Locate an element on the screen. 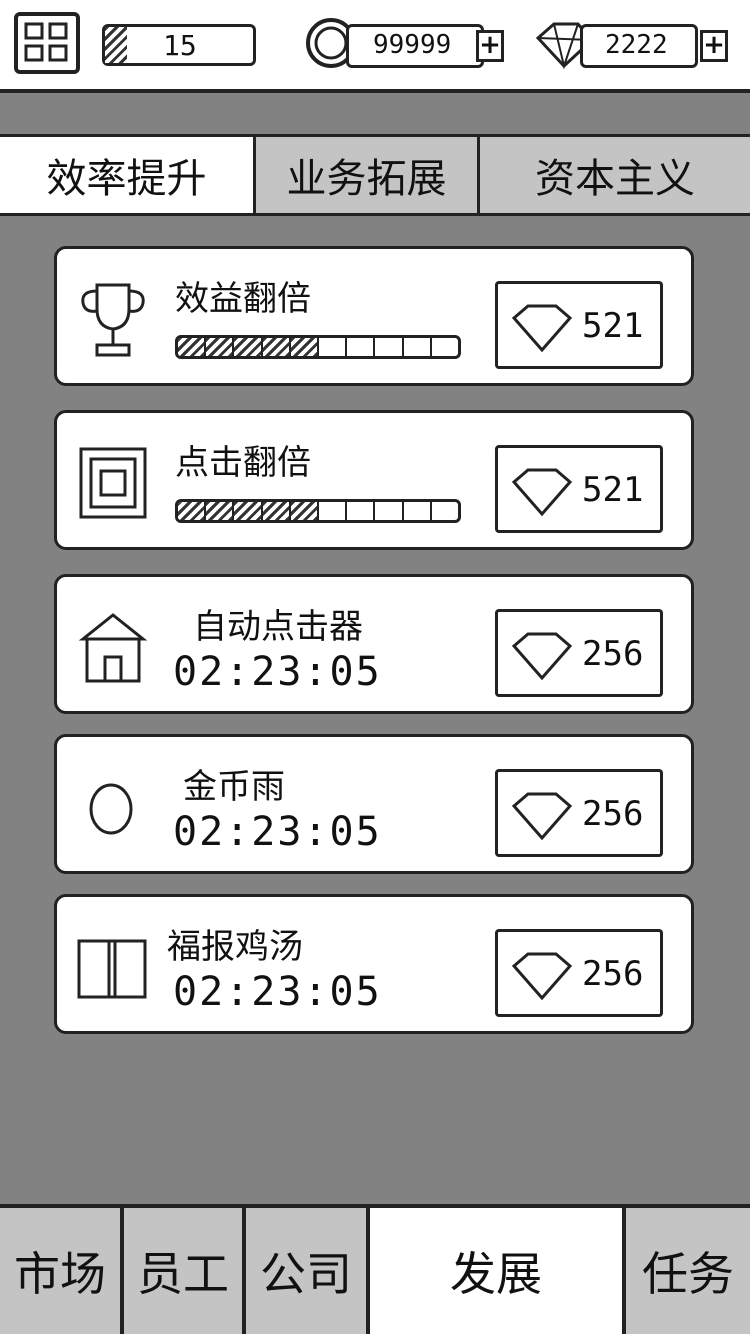 The height and width of the screenshot is (1334, 750). upgrade-card: 点击翻倍 521 is located at coordinates (374, 480).